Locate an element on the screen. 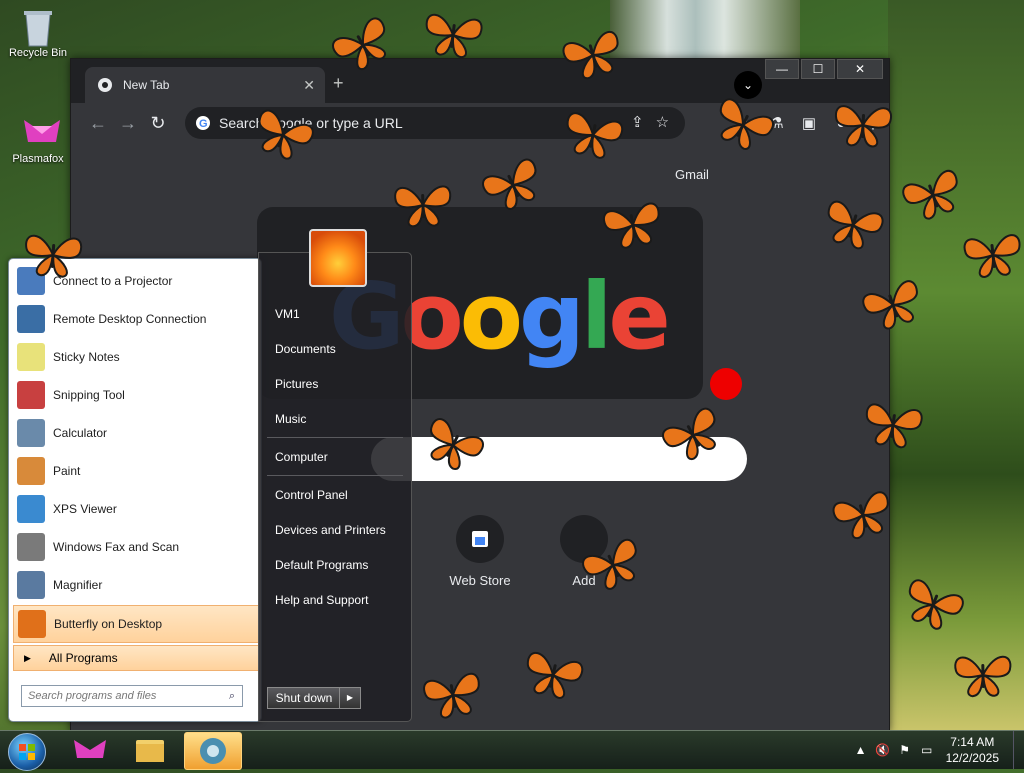  place-item: Documents is located at coordinates (305, 349).